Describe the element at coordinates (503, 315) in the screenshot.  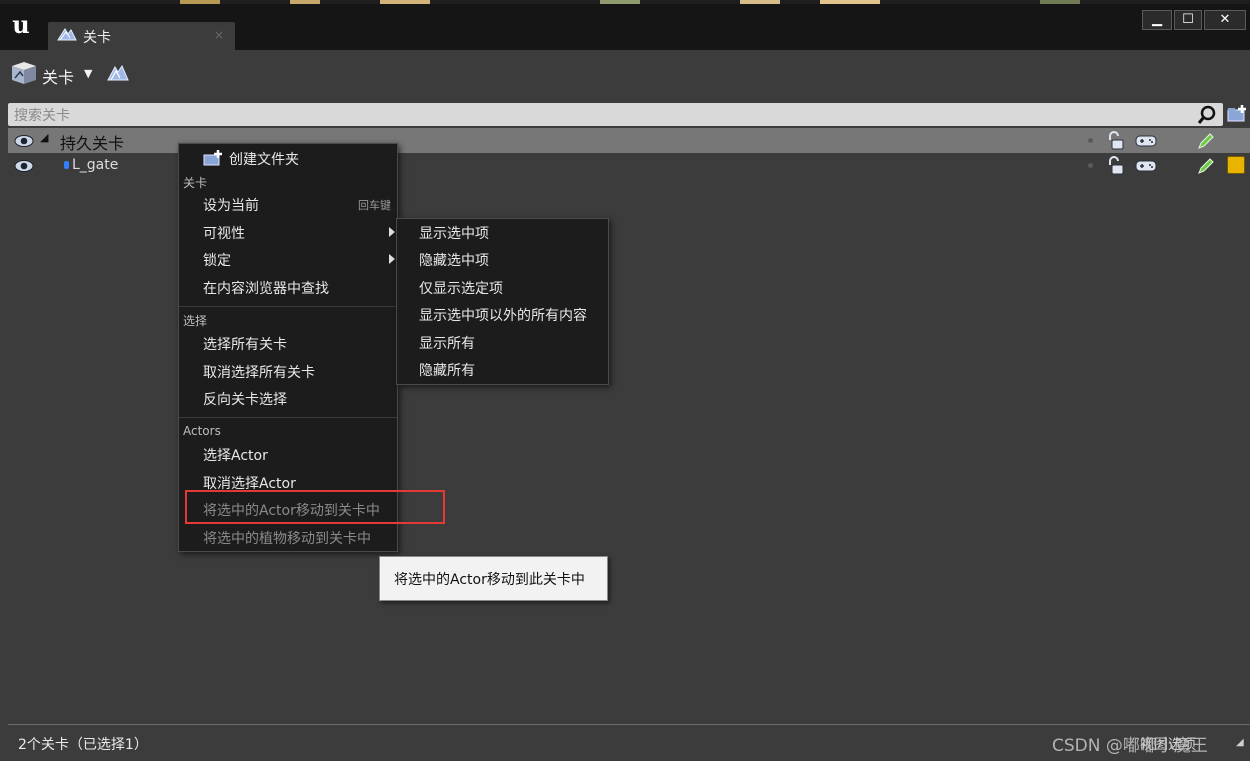
I see `submenu-item-show-all-except-selected: 显示选中项以外的所有内容` at that location.